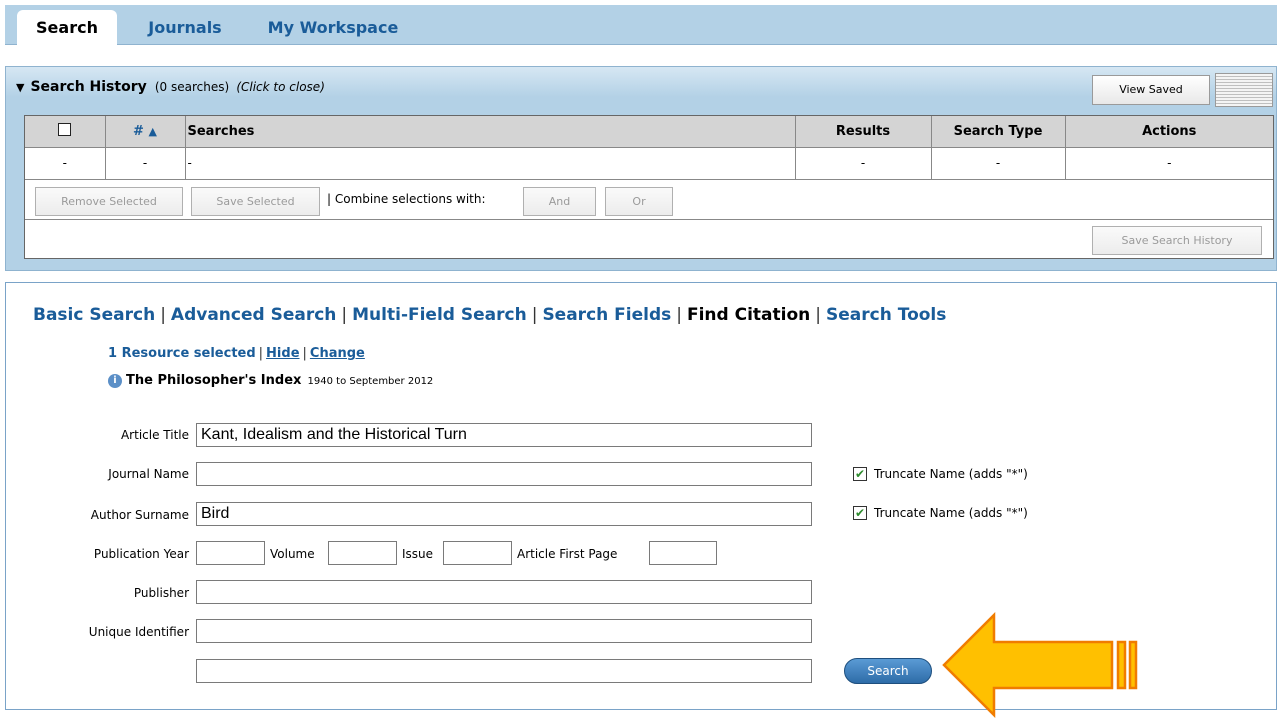 This screenshot has height=718, width=1277. I want to click on truncate-author-checkbox: ✔, so click(860, 513).